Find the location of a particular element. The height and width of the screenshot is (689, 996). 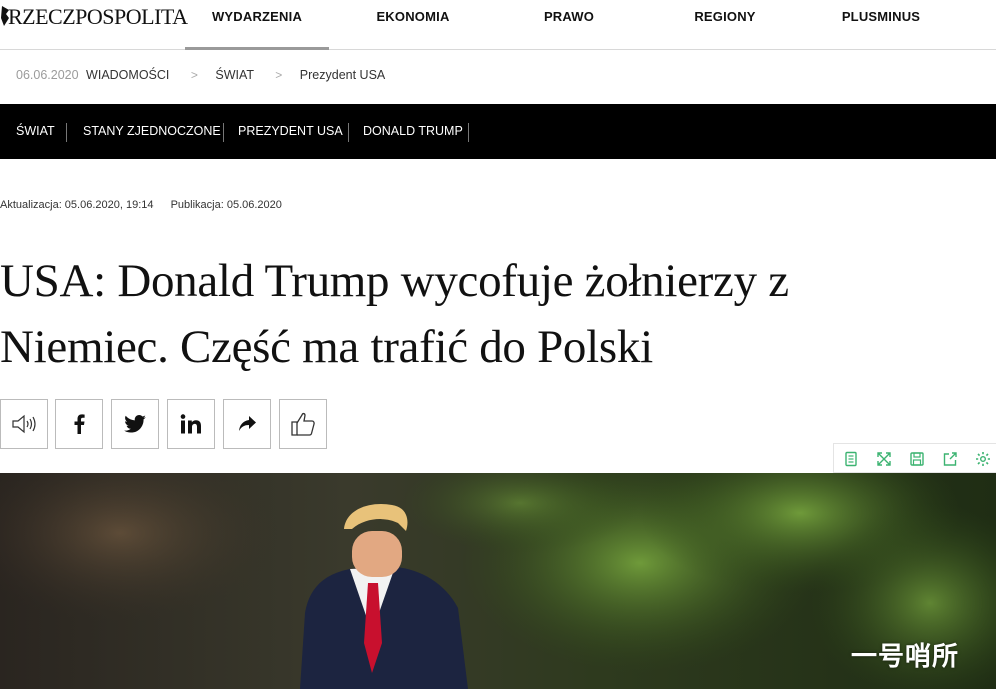

share-button is located at coordinates (247, 424).